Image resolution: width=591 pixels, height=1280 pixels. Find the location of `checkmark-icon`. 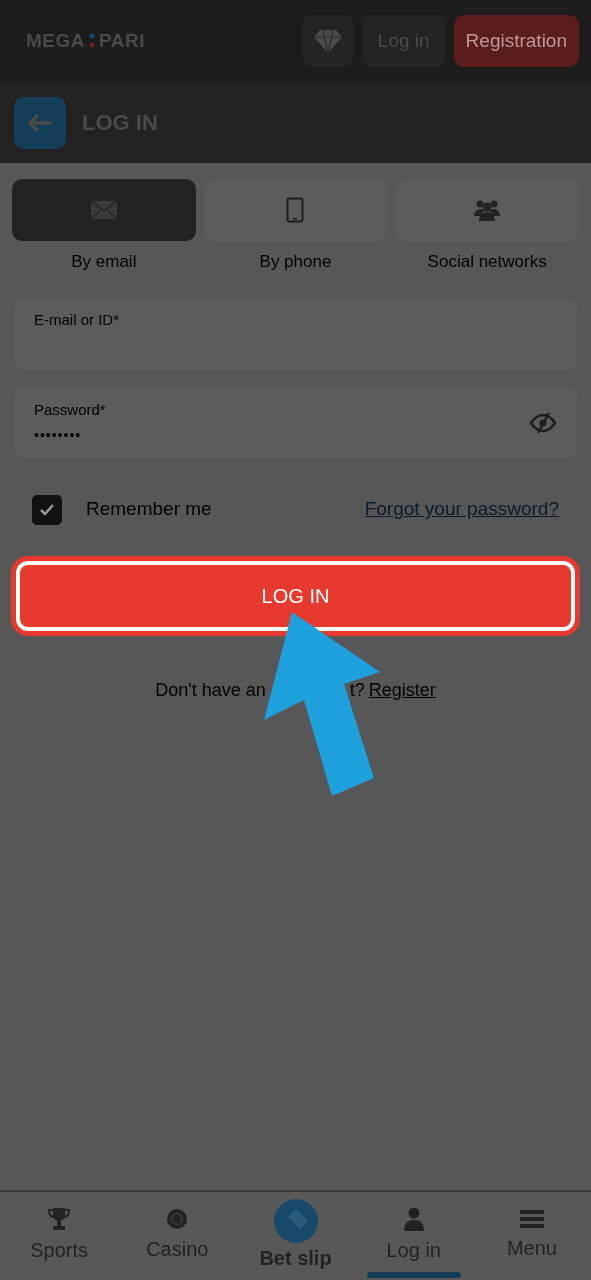

checkmark-icon is located at coordinates (47, 509).